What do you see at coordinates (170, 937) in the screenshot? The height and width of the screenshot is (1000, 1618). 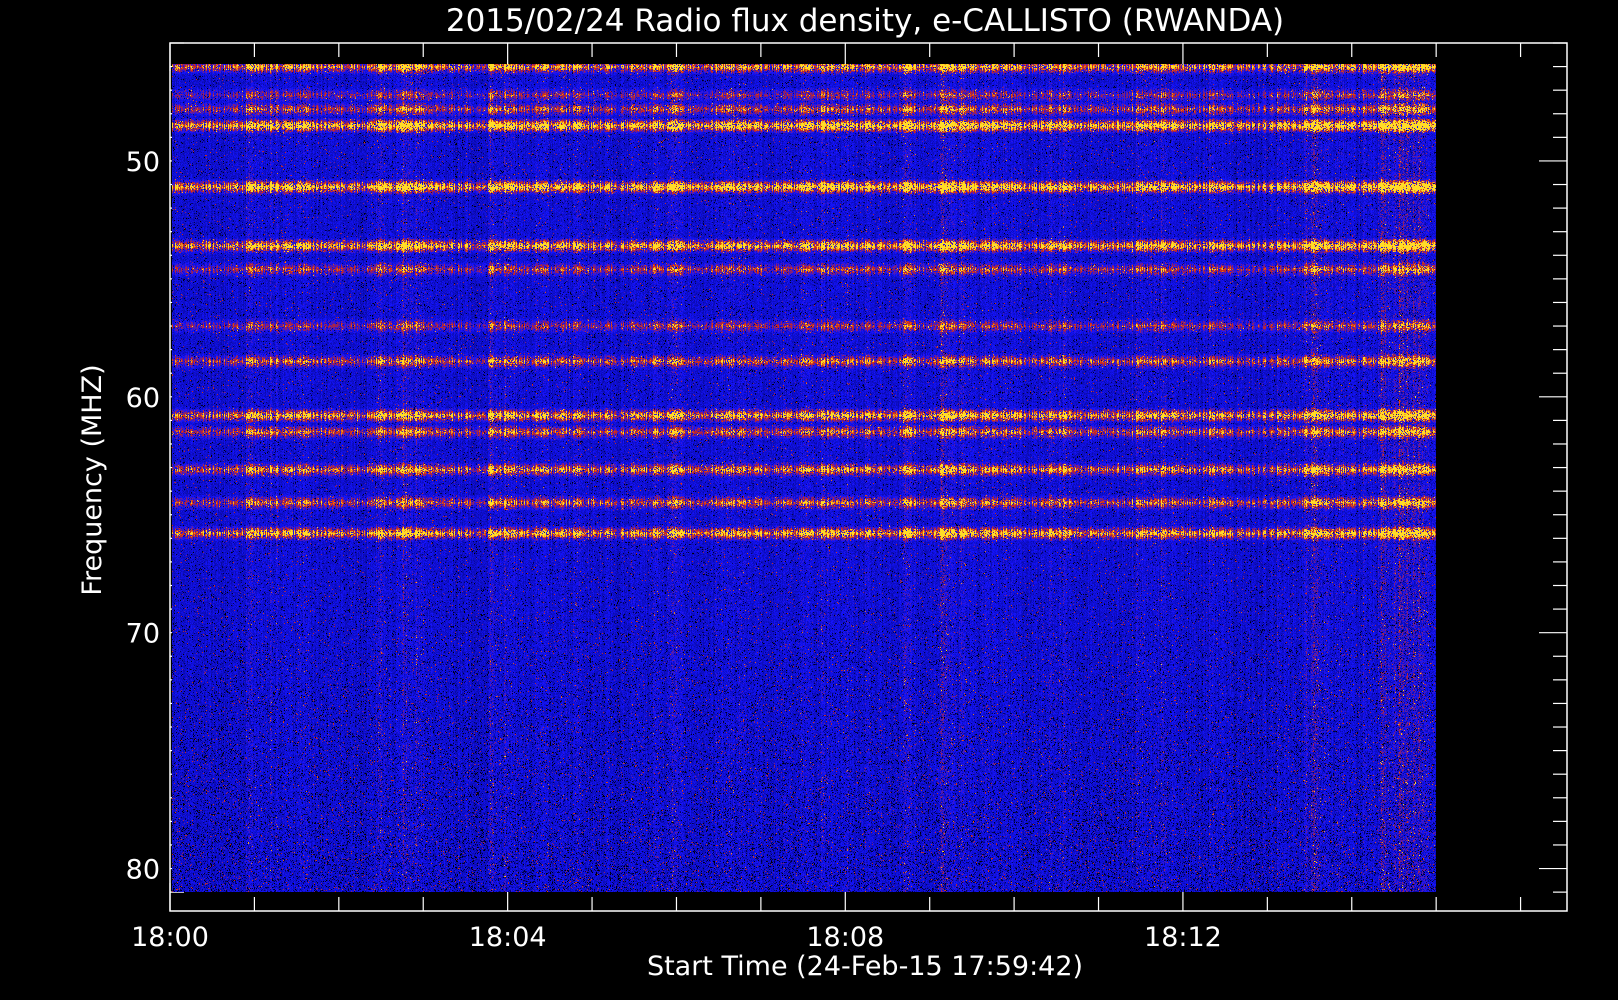 I see `x-tick-label: 18:00` at bounding box center [170, 937].